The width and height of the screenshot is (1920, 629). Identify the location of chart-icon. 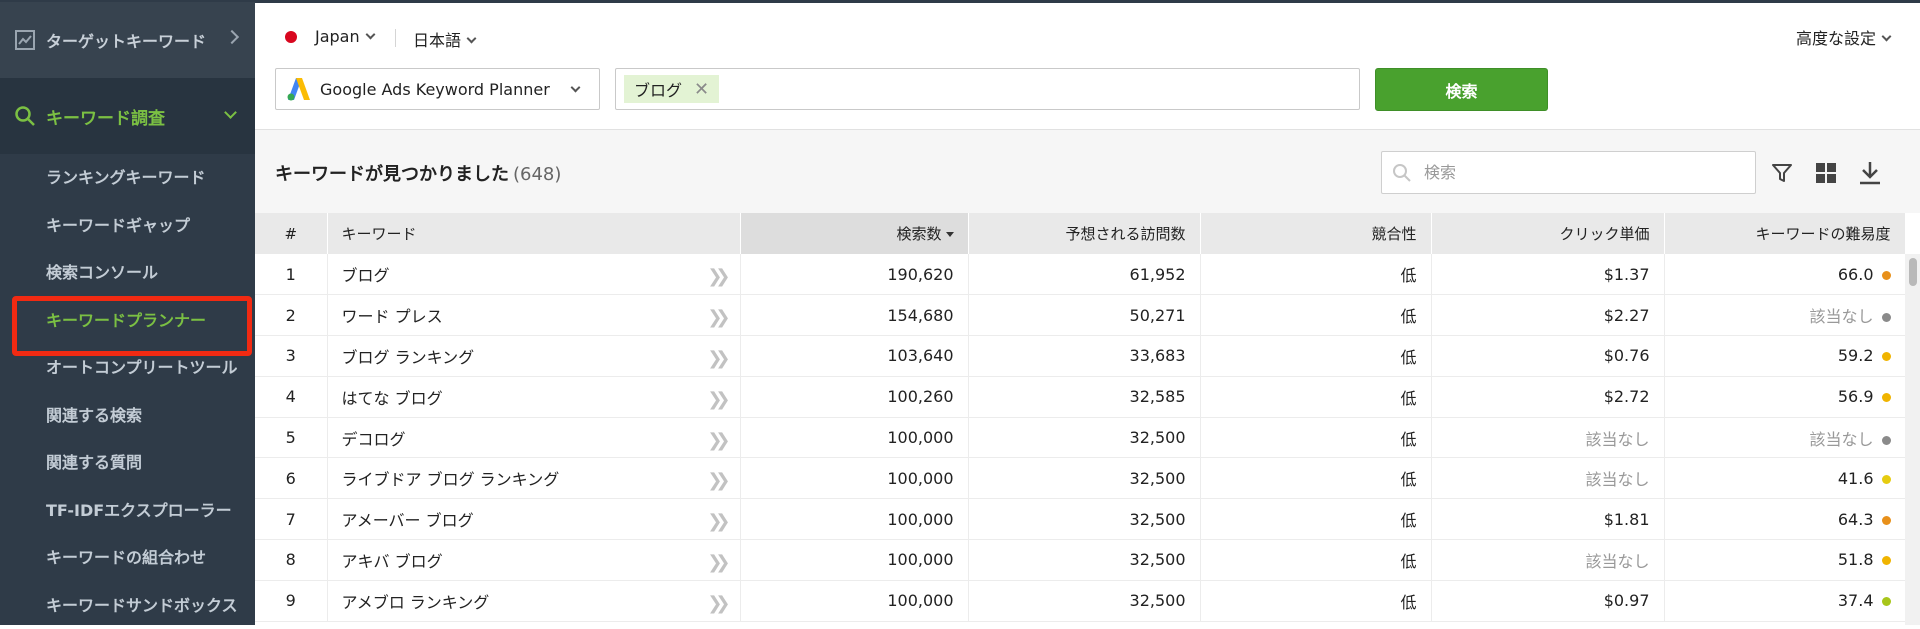
(25, 40).